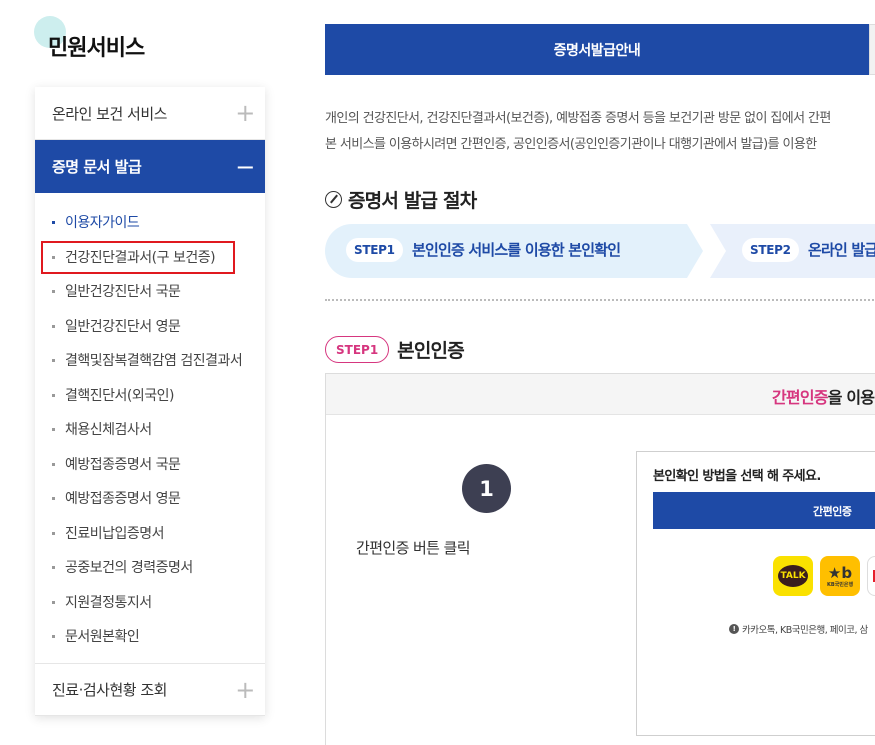  Describe the element at coordinates (333, 199) in the screenshot. I see `pencil-icon` at that location.